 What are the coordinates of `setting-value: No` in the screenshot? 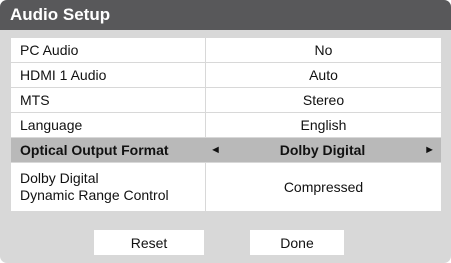 It's located at (323, 50).